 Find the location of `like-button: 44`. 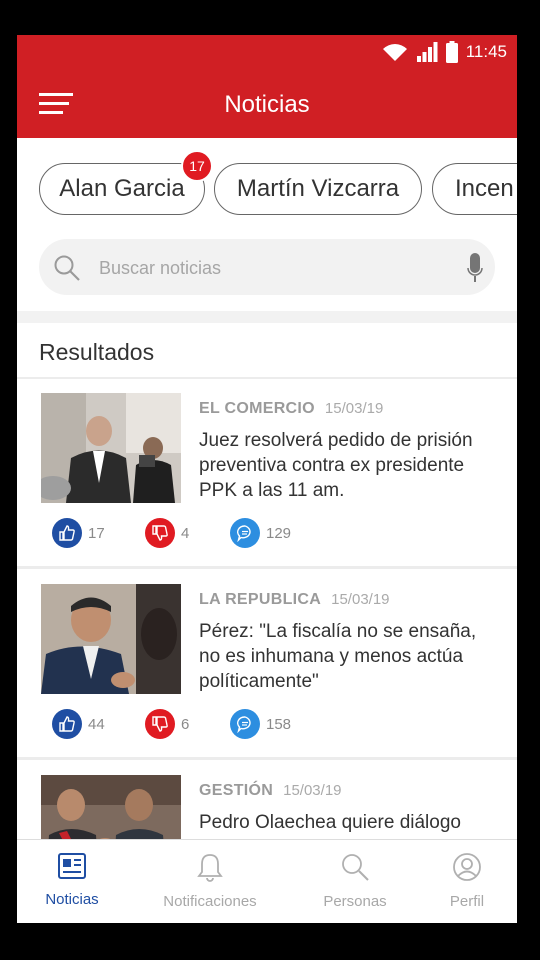

like-button: 44 is located at coordinates (78, 724).